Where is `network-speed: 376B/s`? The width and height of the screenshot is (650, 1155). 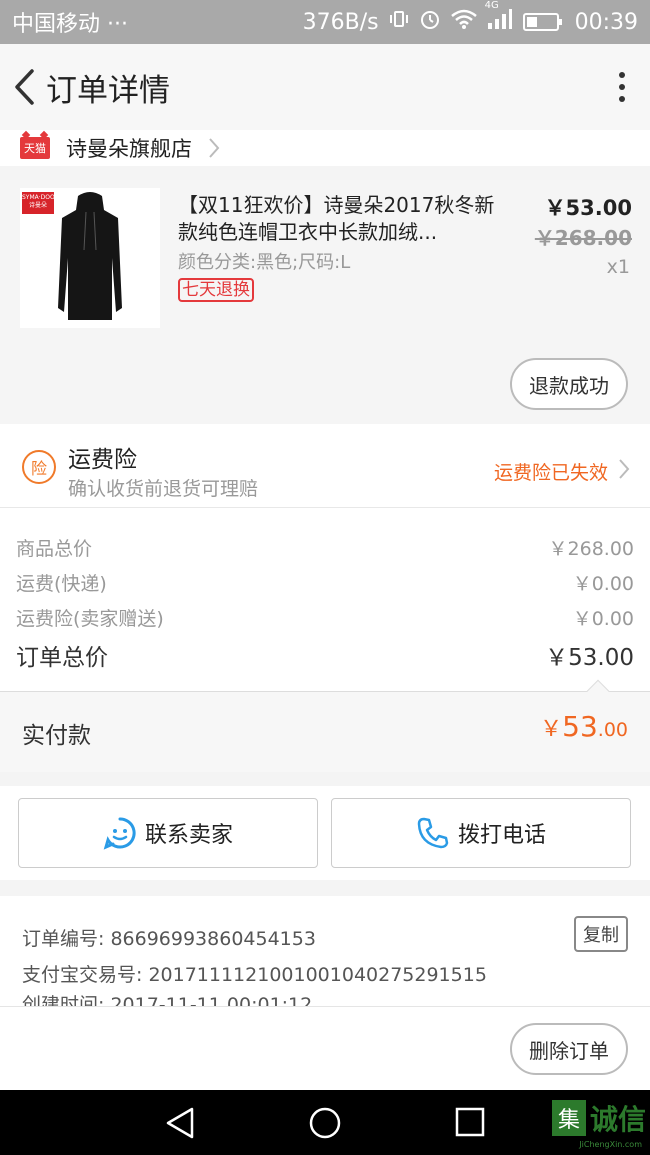
network-speed: 376B/s is located at coordinates (340, 22).